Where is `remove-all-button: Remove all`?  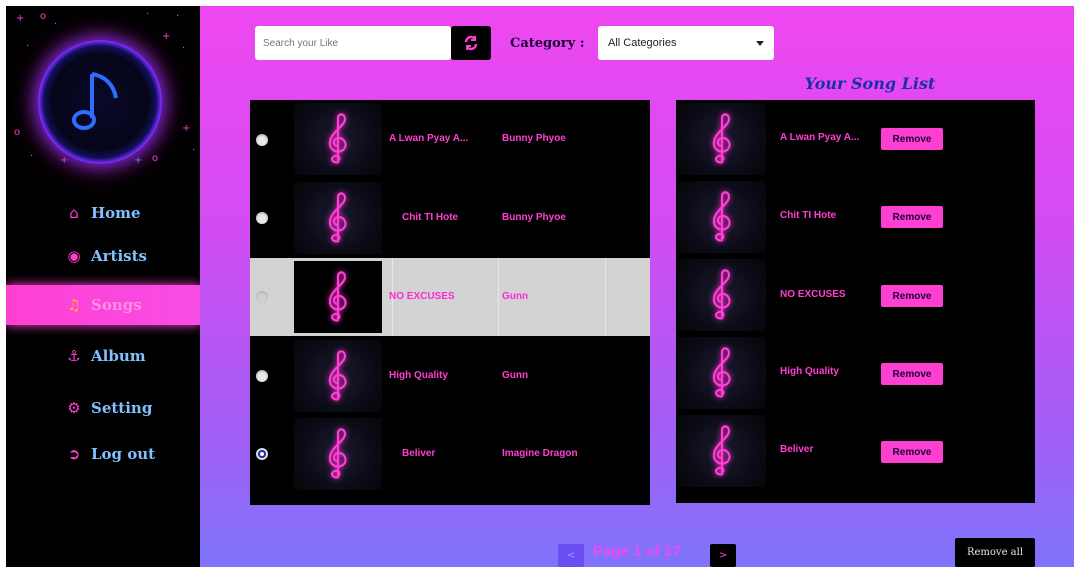 remove-all-button: Remove all is located at coordinates (995, 552).